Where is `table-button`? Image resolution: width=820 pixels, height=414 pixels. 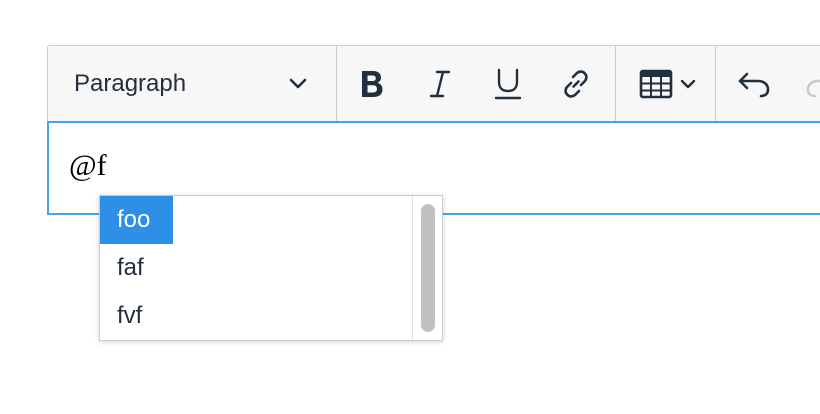 table-button is located at coordinates (668, 84).